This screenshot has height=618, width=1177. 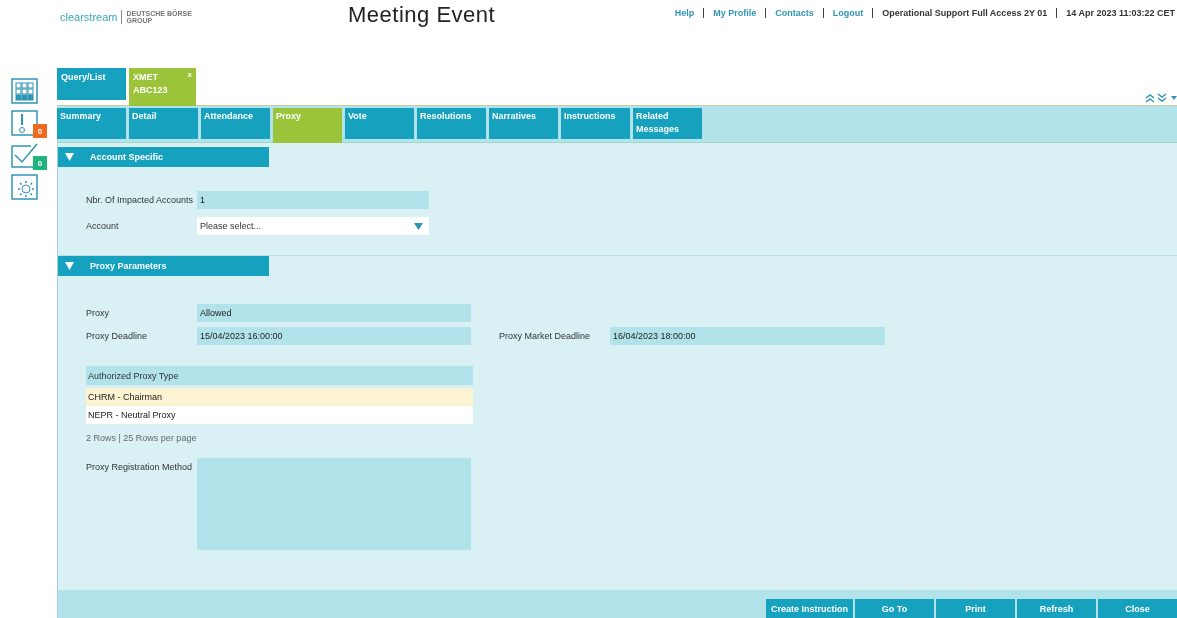 What do you see at coordinates (163, 266) in the screenshot?
I see `section-header: Proxy Parameters` at bounding box center [163, 266].